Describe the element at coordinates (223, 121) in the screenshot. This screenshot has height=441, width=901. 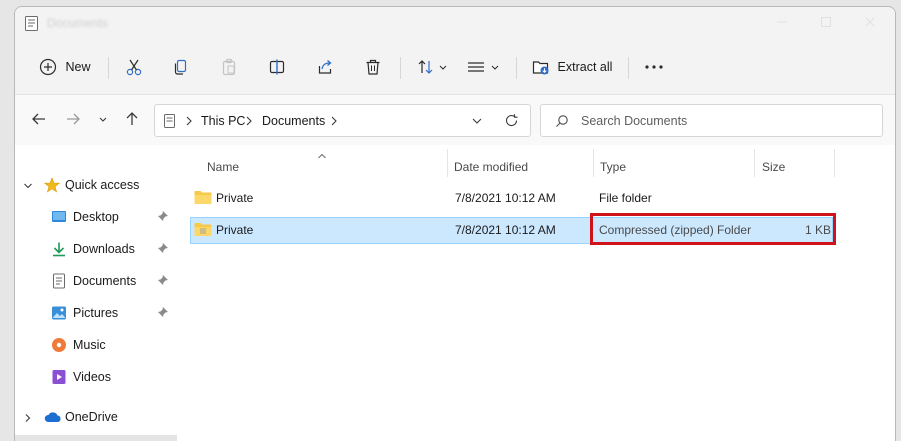
I see `breadcrumb-this-pc: This PC` at that location.